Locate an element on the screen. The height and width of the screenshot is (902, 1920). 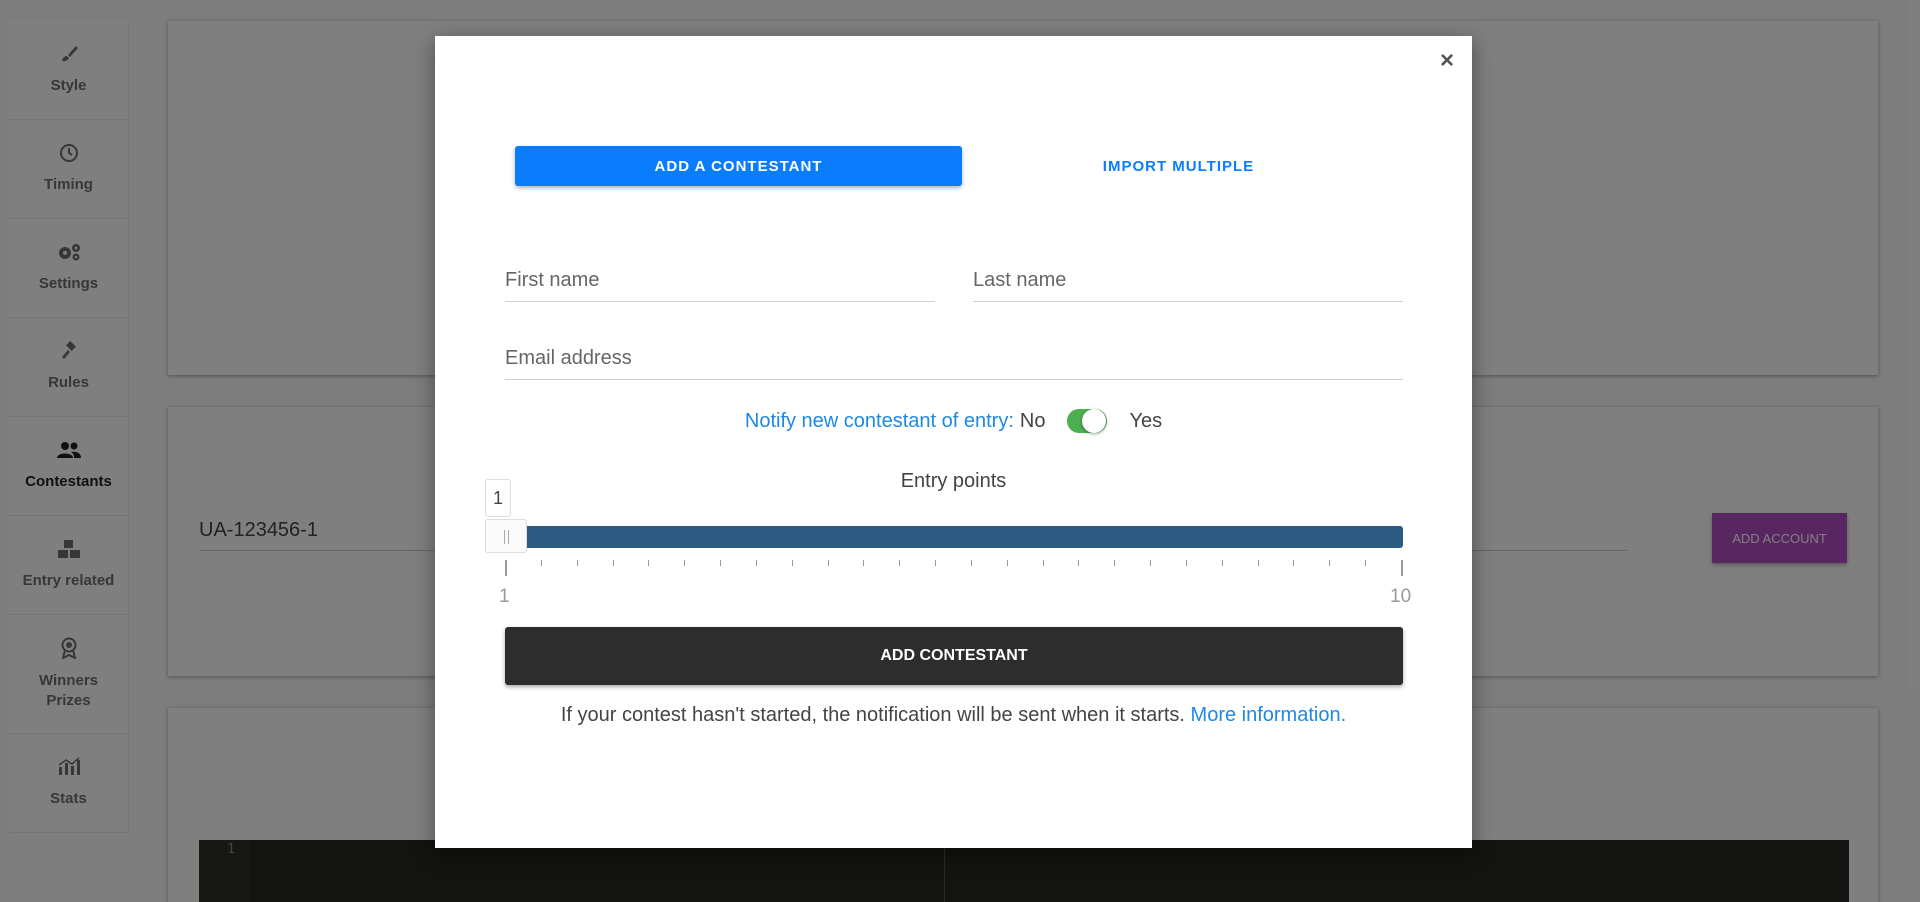
slider-min-label: 1 is located at coordinates (504, 596).